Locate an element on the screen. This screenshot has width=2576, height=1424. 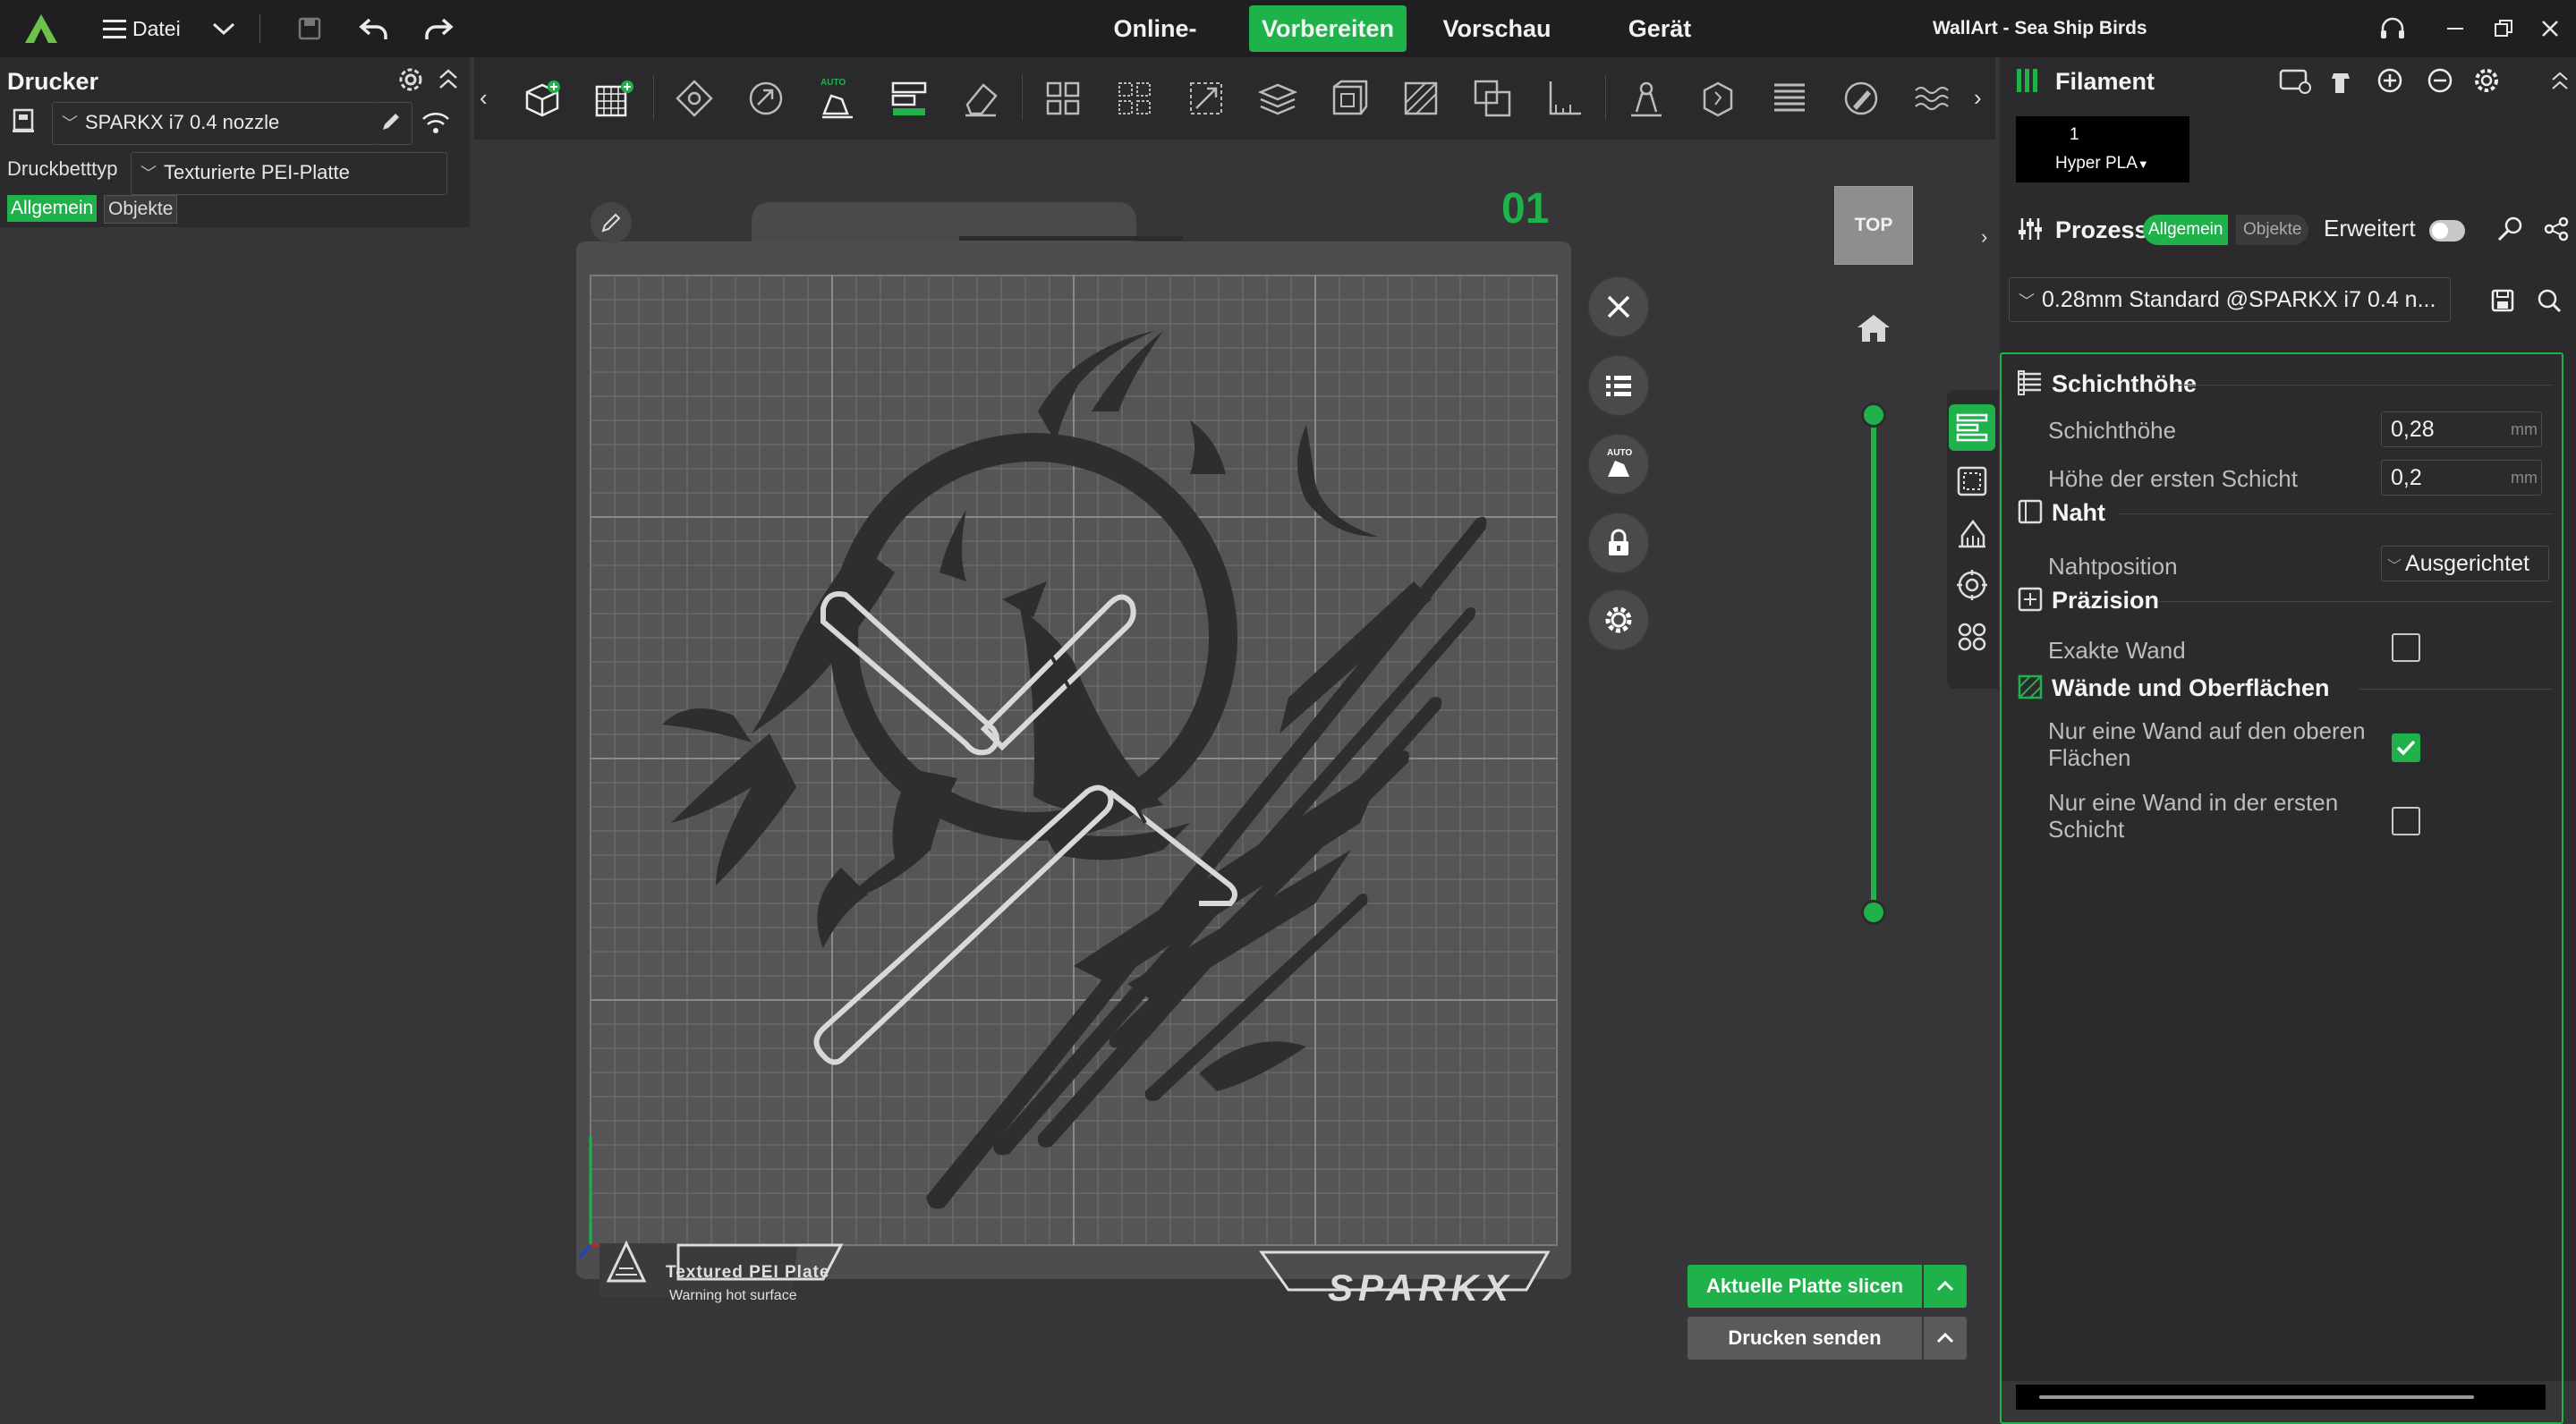
process-title: Prozess is located at coordinates (2101, 229).